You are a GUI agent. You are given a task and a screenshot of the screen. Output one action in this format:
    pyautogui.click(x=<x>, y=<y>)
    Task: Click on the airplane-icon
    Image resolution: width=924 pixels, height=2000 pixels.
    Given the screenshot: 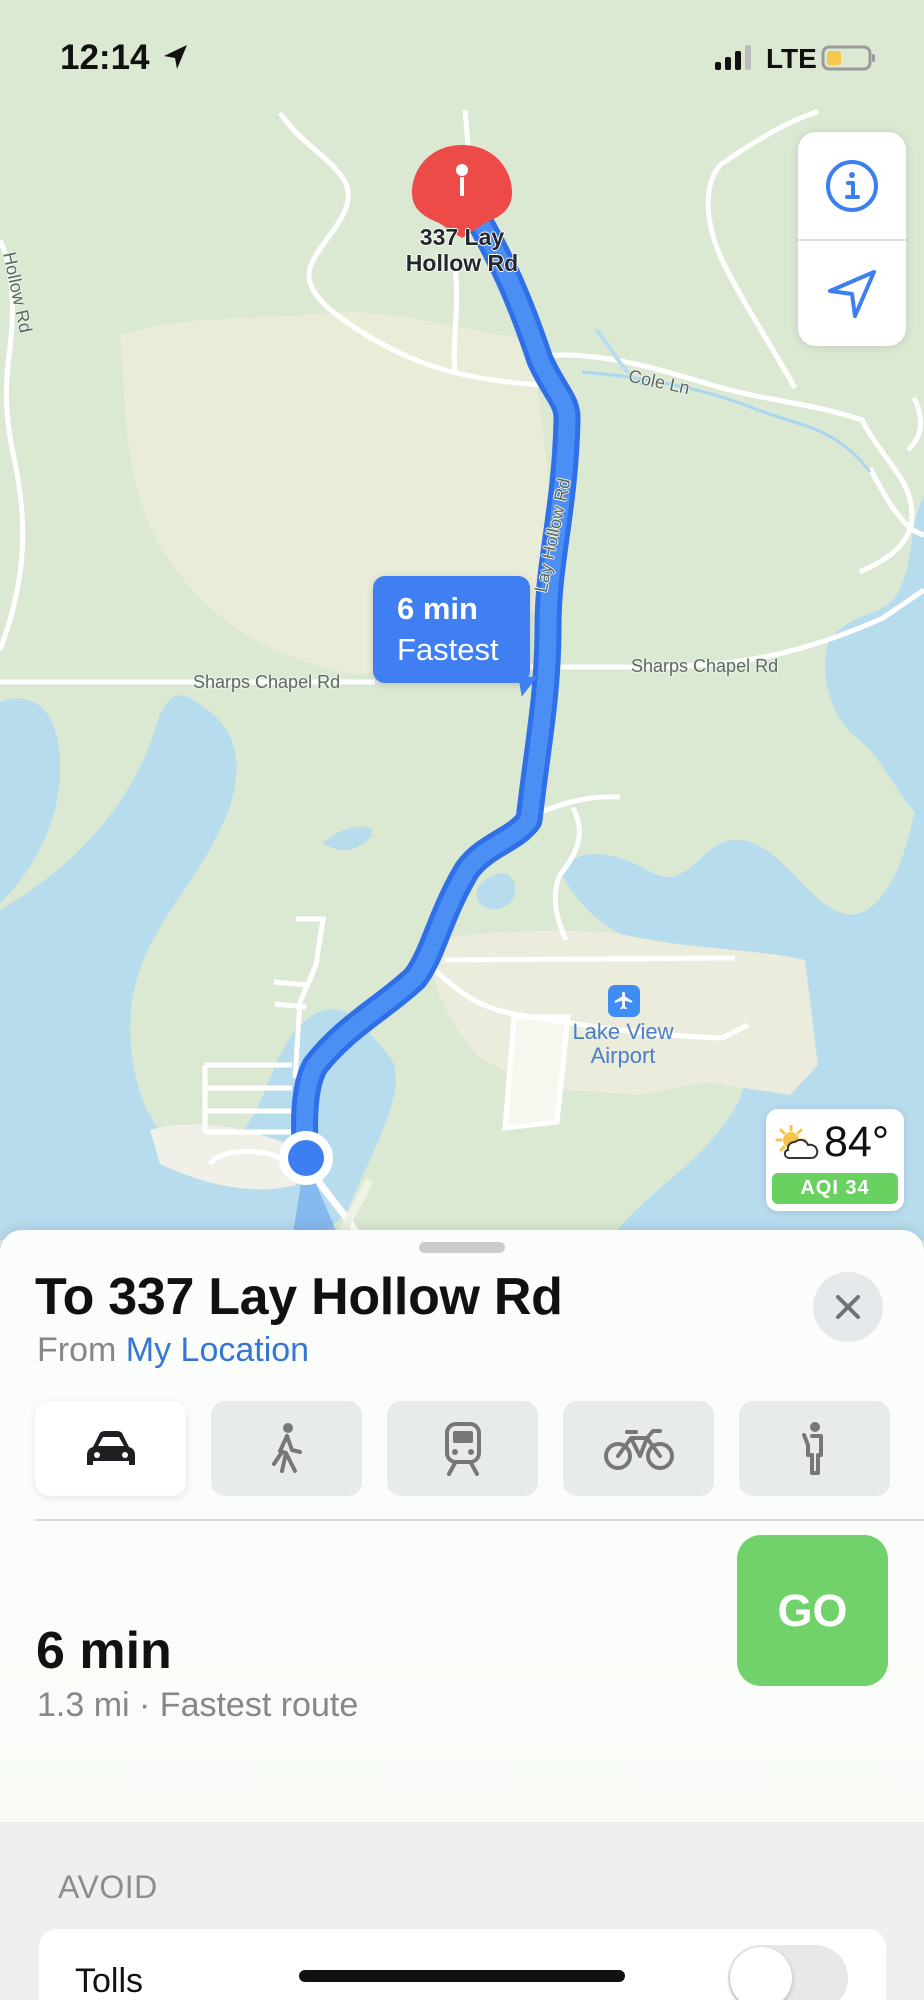 What is the action you would take?
    pyautogui.click(x=624, y=1001)
    